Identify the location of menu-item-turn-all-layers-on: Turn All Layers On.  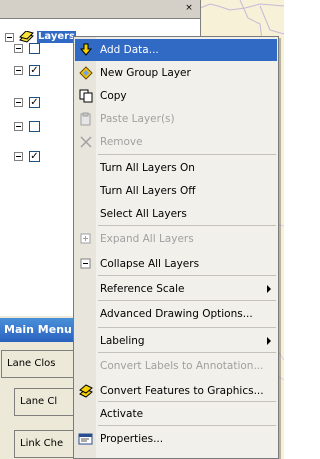
(176, 168).